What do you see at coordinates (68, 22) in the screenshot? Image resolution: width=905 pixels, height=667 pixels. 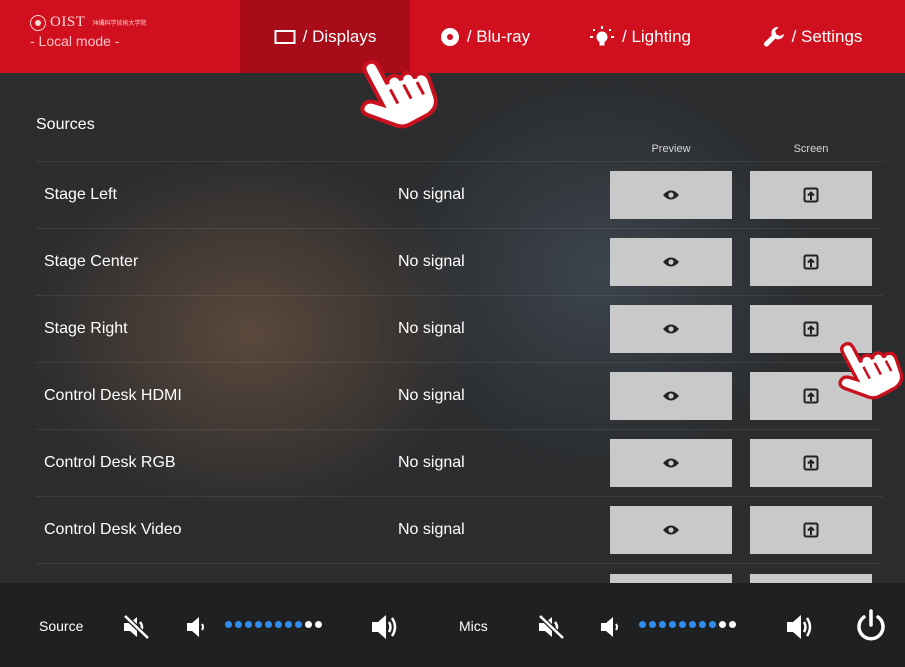 I see `brand-name: OIST` at bounding box center [68, 22].